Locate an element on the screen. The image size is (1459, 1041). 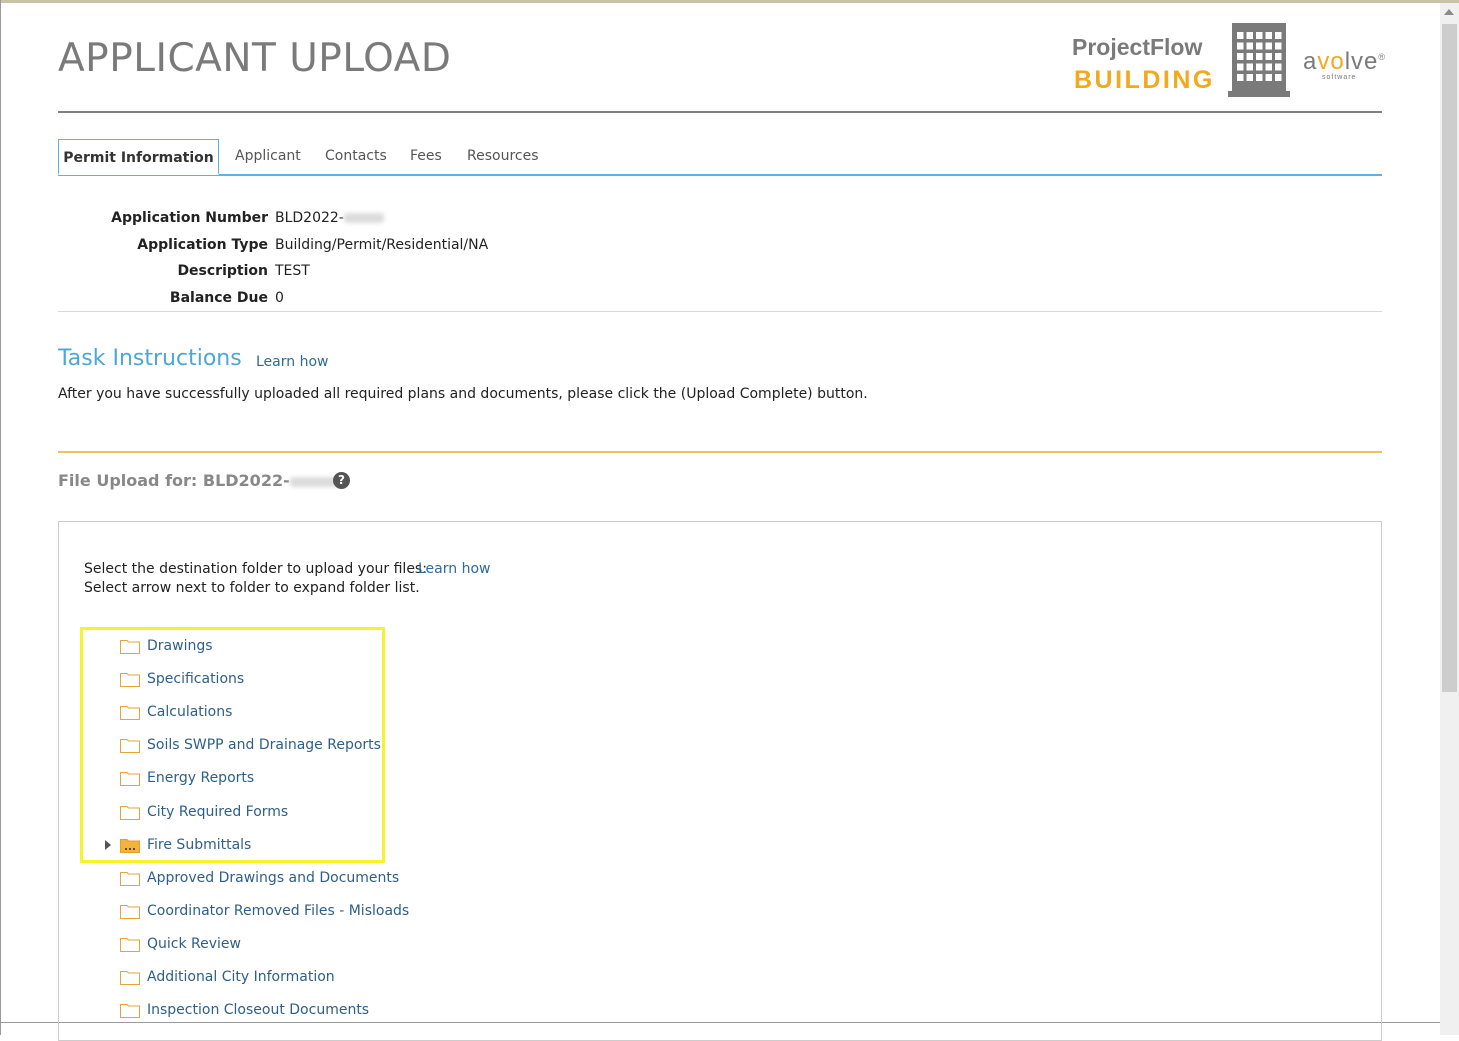
folder-label: Additional City Information is located at coordinates (241, 977).